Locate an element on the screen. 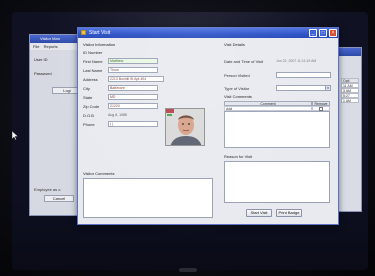  dob-label: D.O.B is located at coordinates (88, 115).